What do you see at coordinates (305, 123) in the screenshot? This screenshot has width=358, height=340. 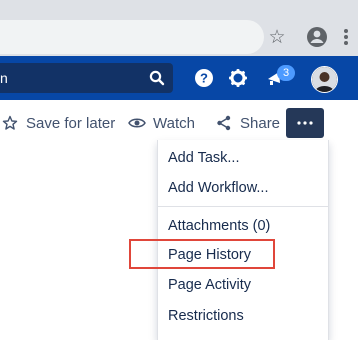 I see `more-actions-button` at bounding box center [305, 123].